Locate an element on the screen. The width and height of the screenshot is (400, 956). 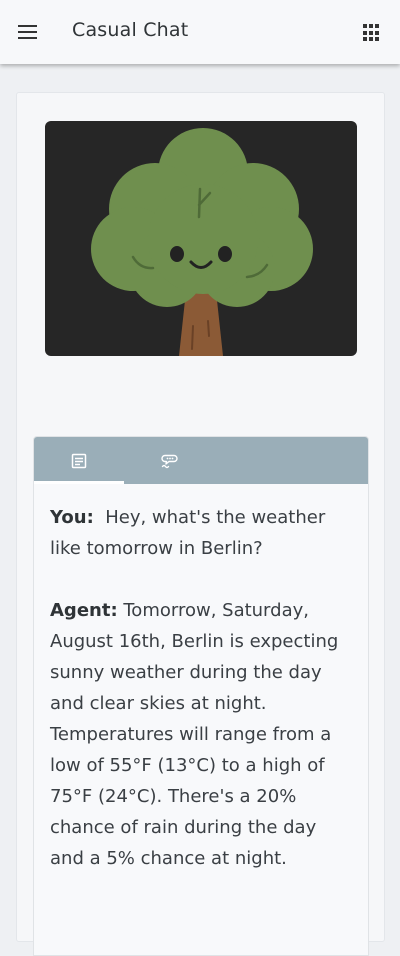
tab-bar is located at coordinates (201, 460).